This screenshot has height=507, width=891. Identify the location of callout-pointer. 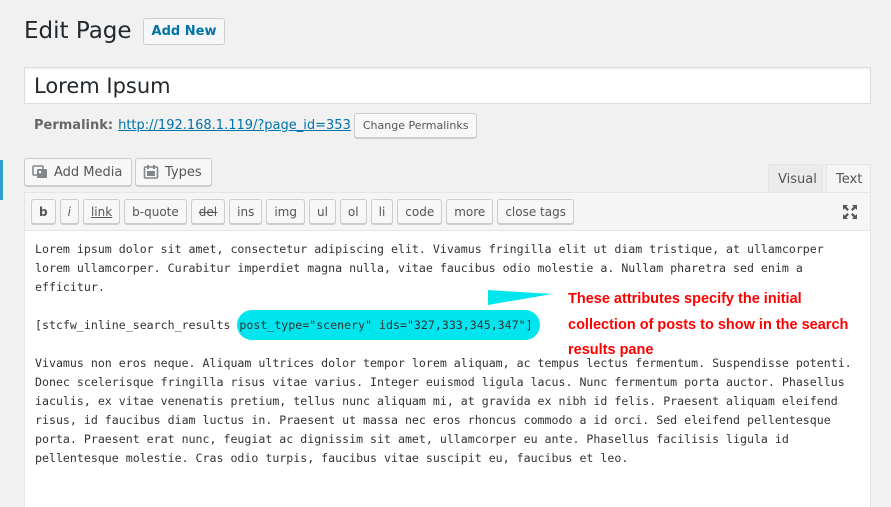
(520, 297).